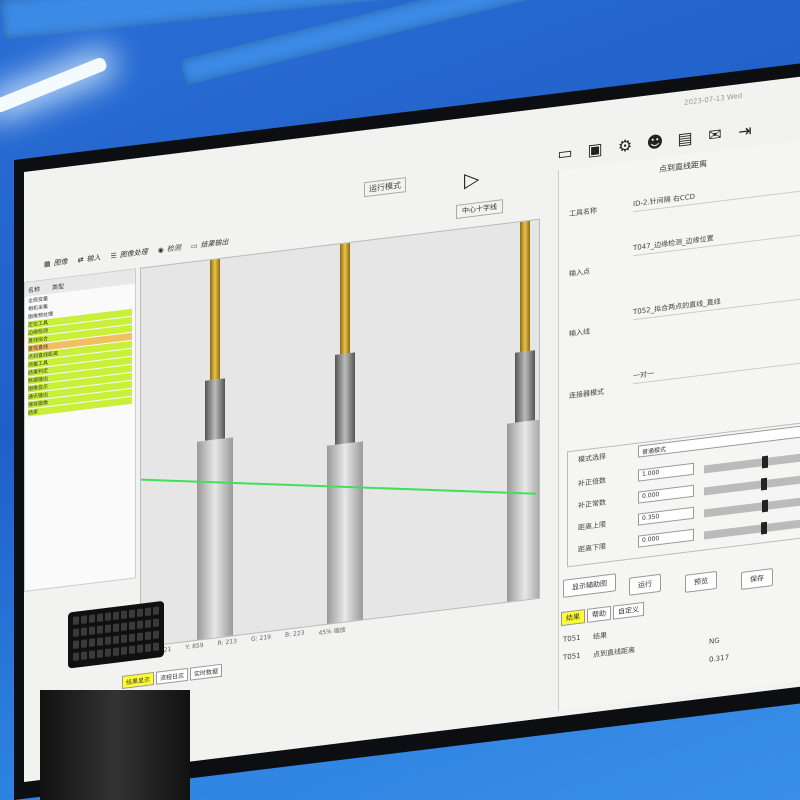 This screenshot has height=800, width=800. Describe the element at coordinates (173, 248) in the screenshot. I see `toolbar-label: 检测` at that location.